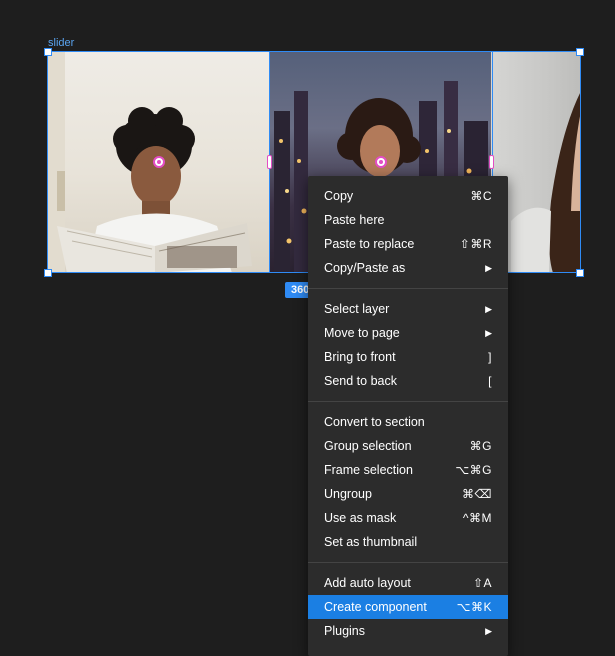 This screenshot has width=615, height=656. What do you see at coordinates (408, 381) in the screenshot?
I see `menu-item-send-to-back: Send to back [` at bounding box center [408, 381].